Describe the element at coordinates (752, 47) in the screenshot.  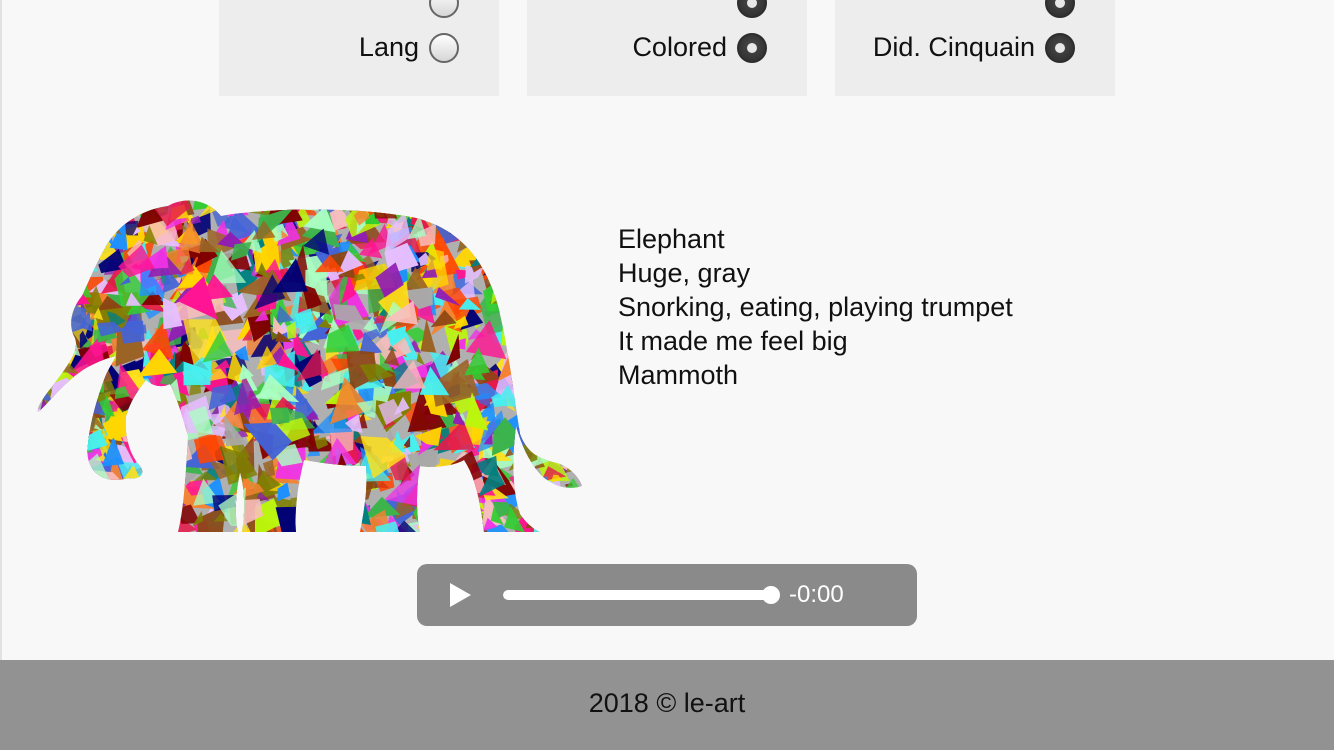
I see `radio-button-colored` at that location.